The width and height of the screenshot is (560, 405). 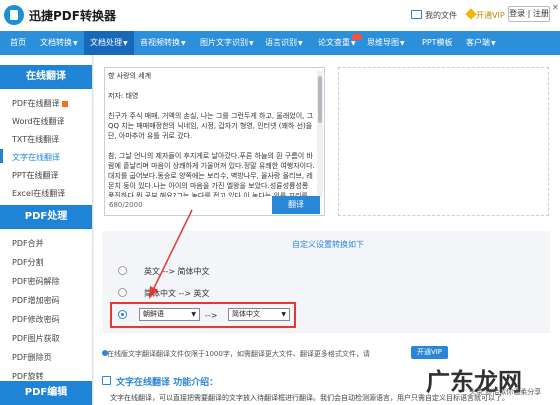 I want to click on sidebar-item-pdf-unlock: PDF密码解除, so click(x=36, y=281).